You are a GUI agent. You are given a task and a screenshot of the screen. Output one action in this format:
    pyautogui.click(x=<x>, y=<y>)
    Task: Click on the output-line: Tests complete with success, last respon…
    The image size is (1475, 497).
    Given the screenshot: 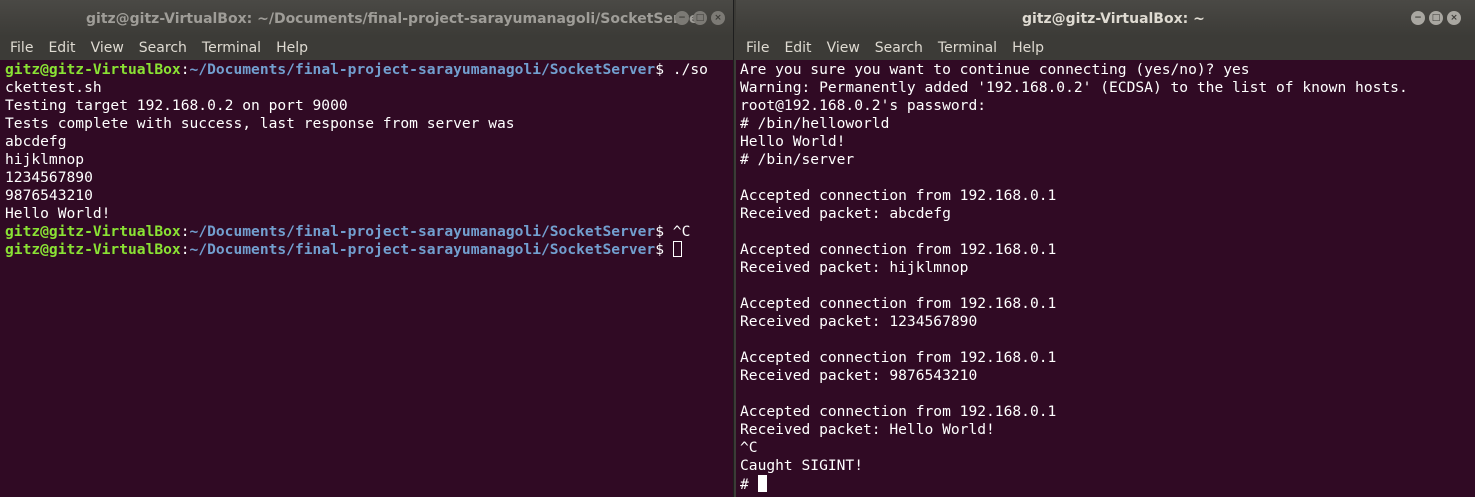 What is the action you would take?
    pyautogui.click(x=260, y=123)
    